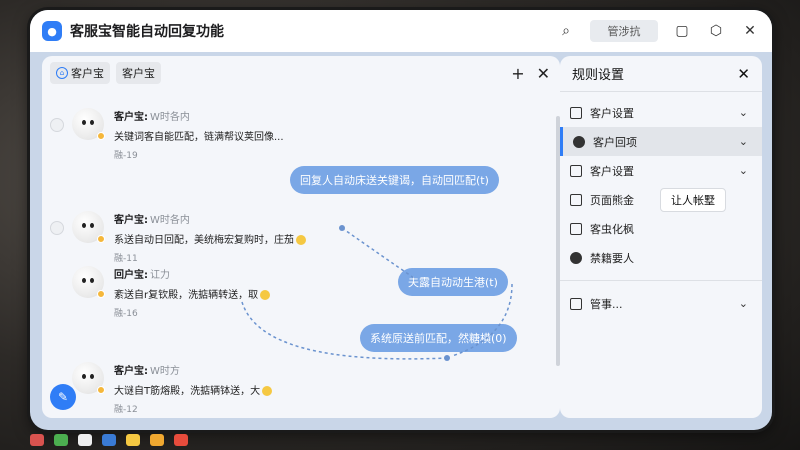 This screenshot has height=450, width=800. Describe the element at coordinates (661, 141) in the screenshot. I see `rule-item-customer-reply: 客户回项 ⌄` at that location.